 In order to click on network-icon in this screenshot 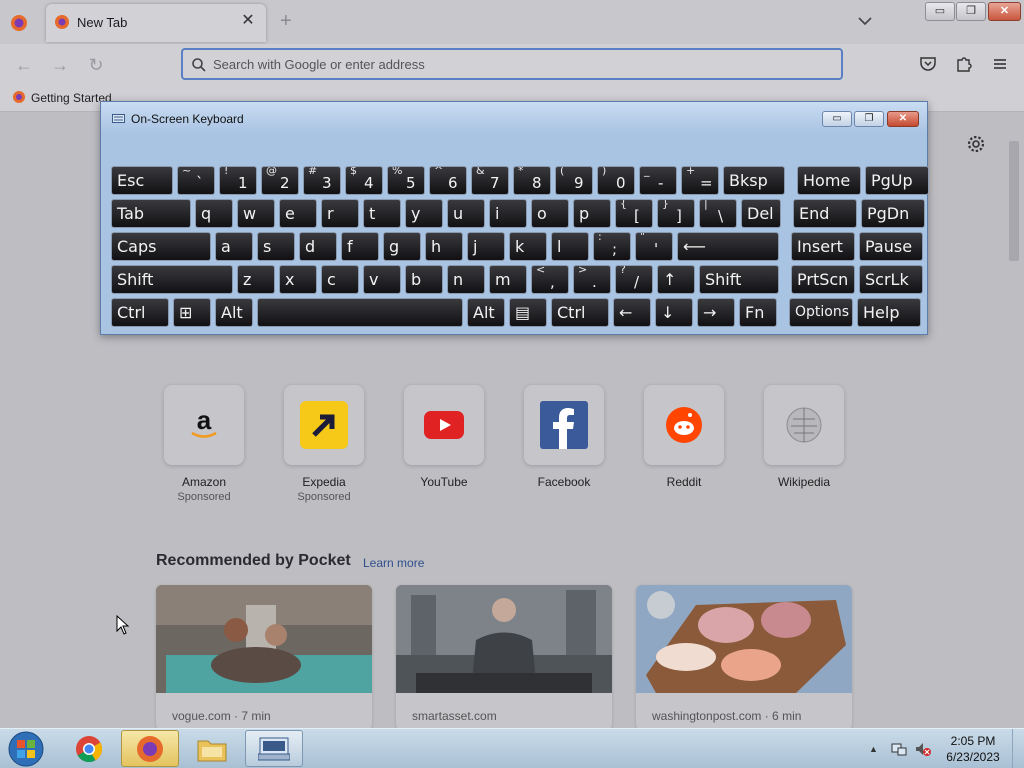, I will do `click(899, 749)`.